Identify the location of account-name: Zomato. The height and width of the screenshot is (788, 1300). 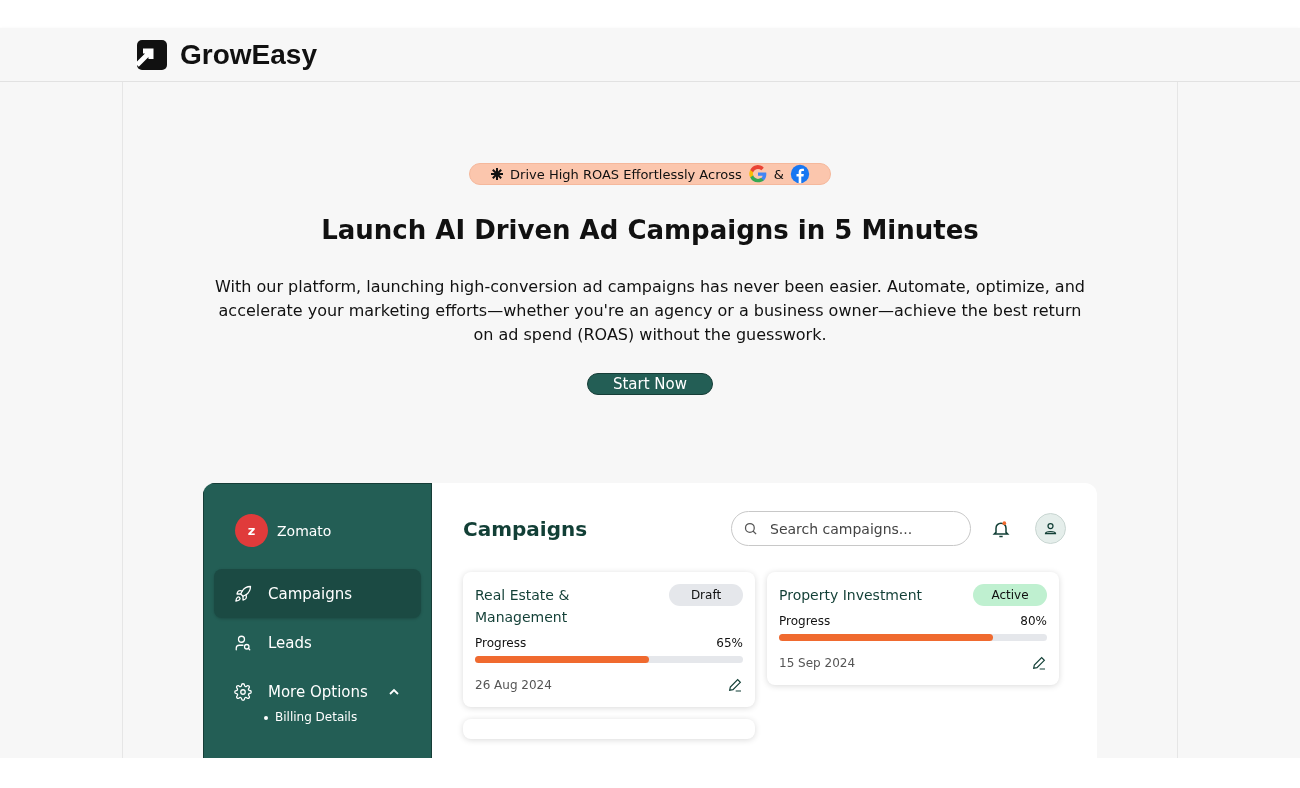
(304, 530).